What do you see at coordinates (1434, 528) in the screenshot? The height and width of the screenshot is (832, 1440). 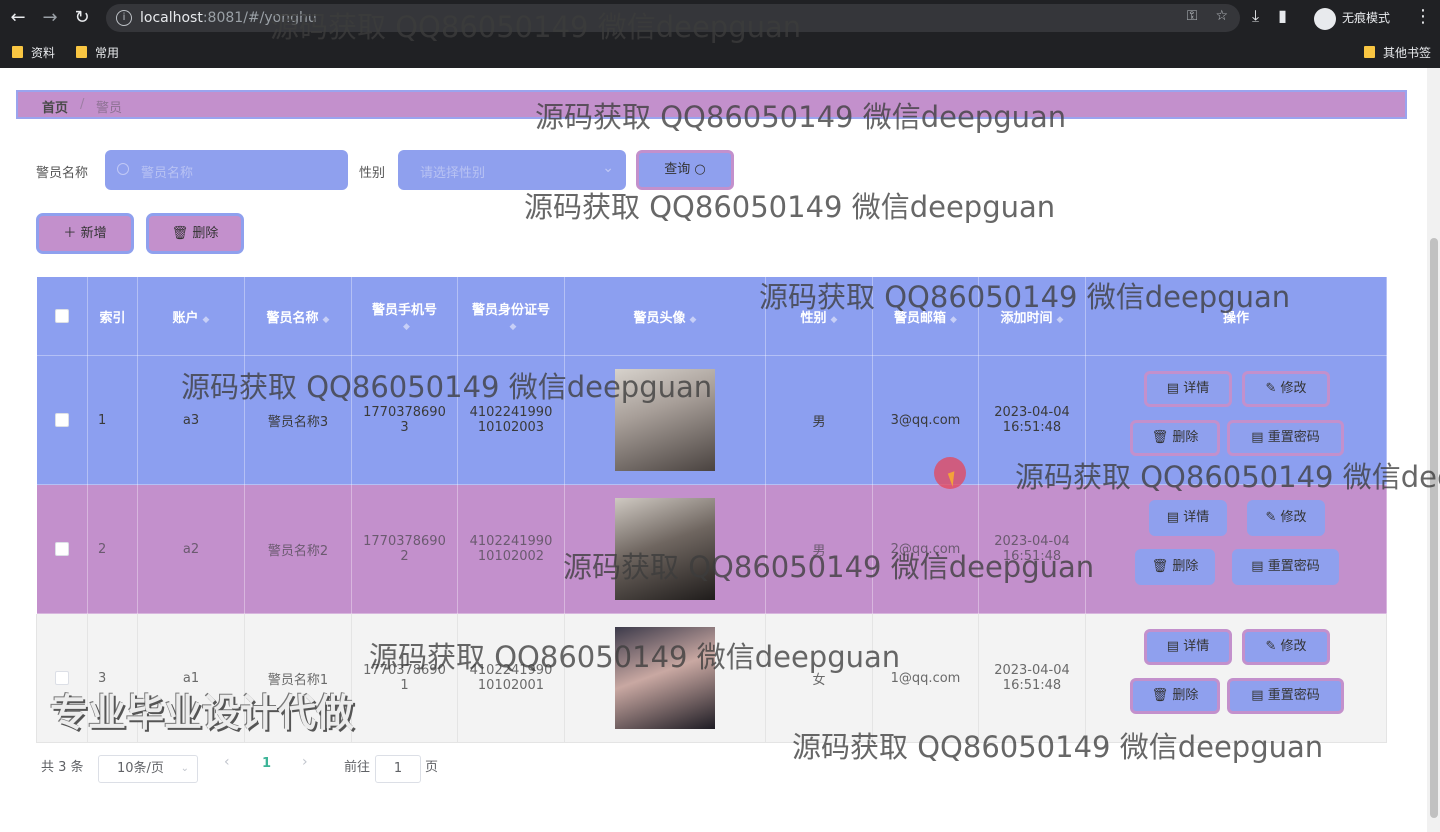 I see `scrollbar-thumb` at bounding box center [1434, 528].